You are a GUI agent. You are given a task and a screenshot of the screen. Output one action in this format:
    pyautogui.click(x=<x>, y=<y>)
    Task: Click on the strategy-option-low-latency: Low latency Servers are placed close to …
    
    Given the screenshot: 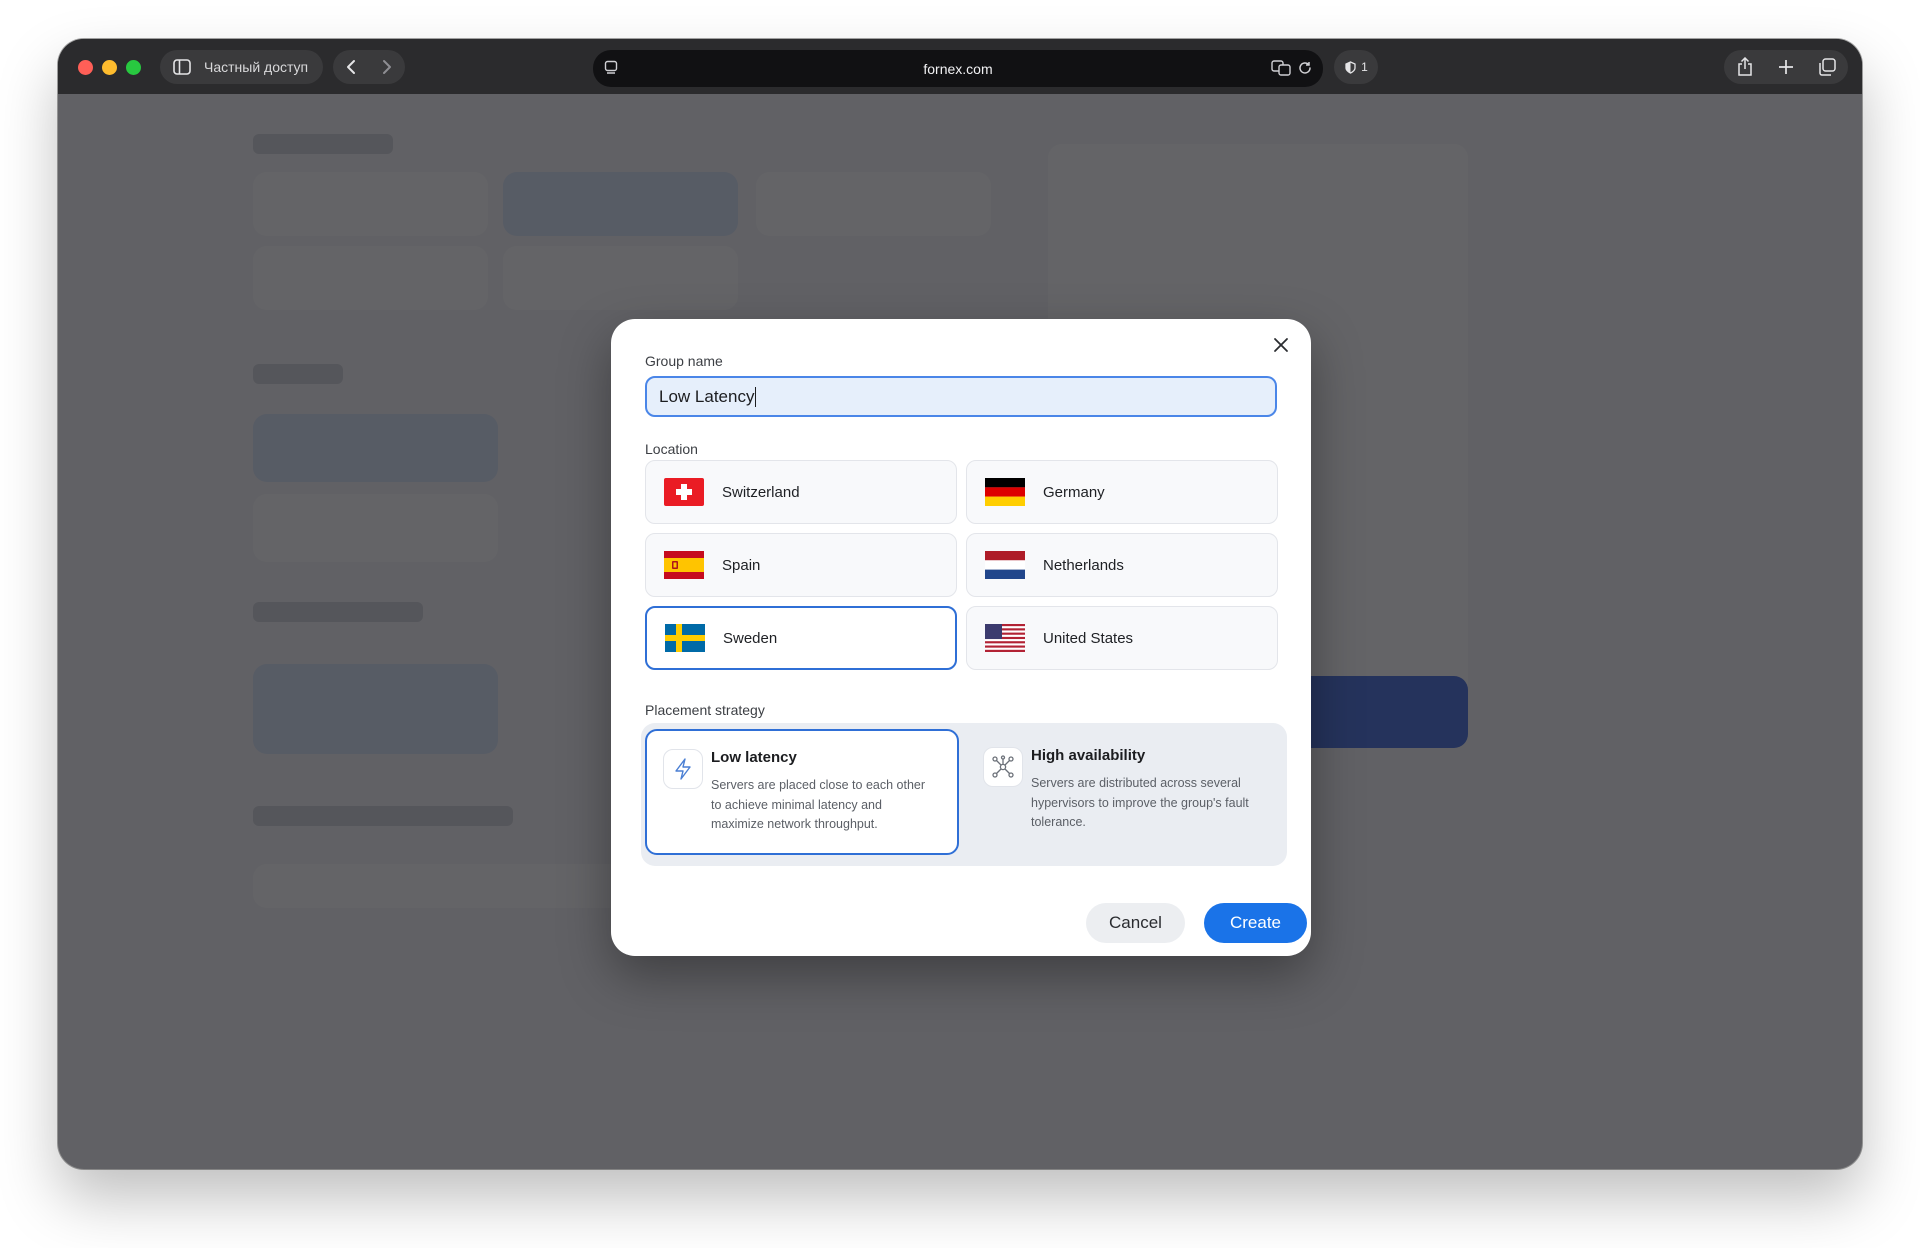 What is the action you would take?
    pyautogui.click(x=802, y=792)
    